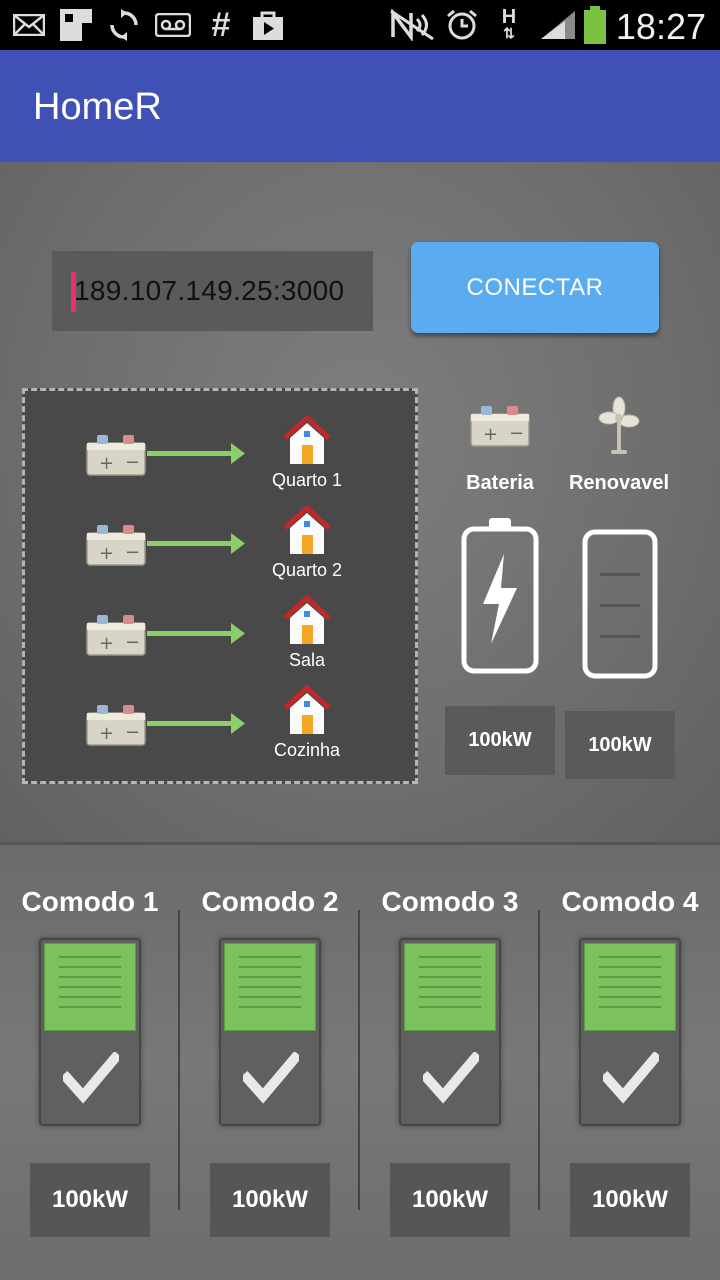 Image resolution: width=720 pixels, height=1280 pixels. I want to click on mail-icon, so click(29, 25).